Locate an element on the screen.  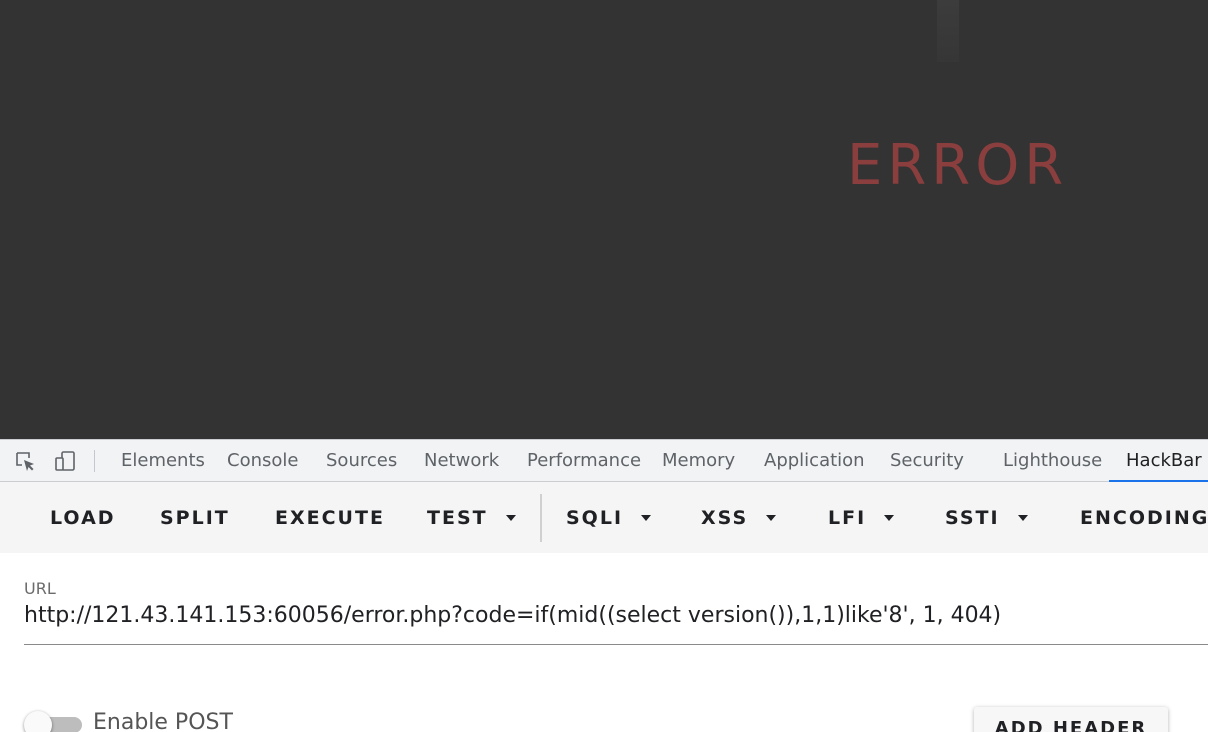
toggle-knob is located at coordinates (38, 721).